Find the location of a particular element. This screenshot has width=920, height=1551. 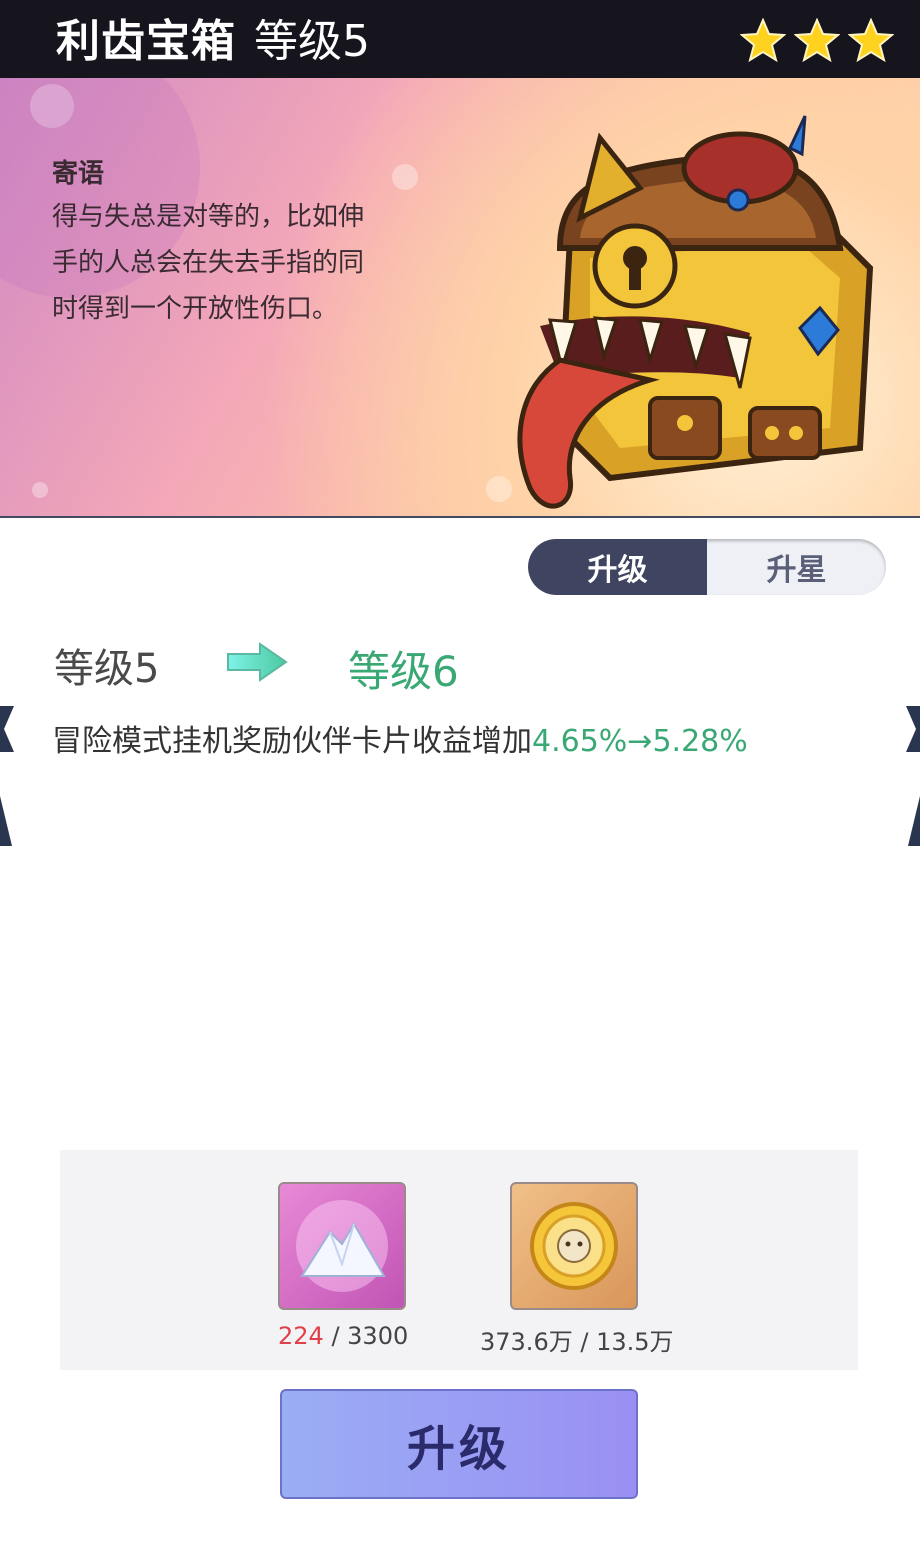

crystal-need: / 3300 is located at coordinates (366, 1336).